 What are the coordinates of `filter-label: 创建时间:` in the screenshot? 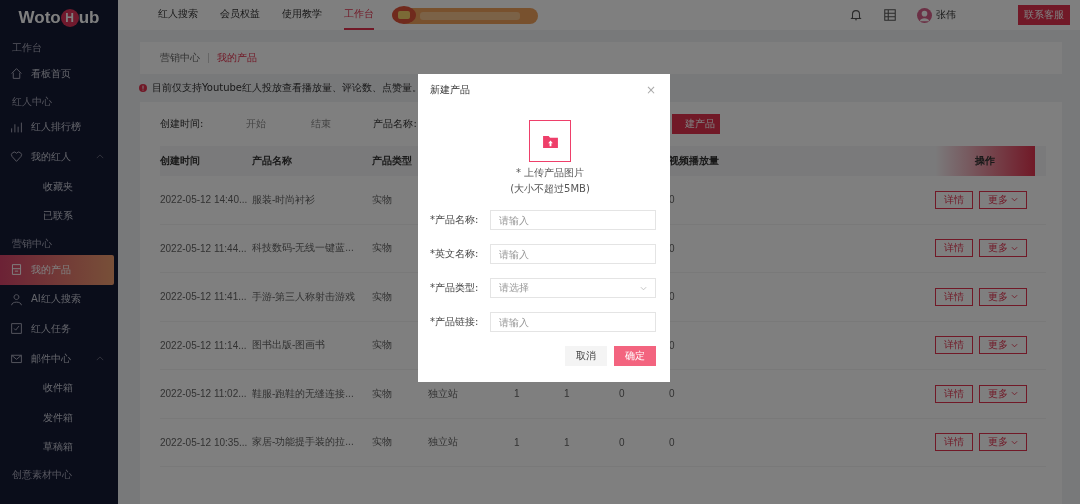 It's located at (182, 124).